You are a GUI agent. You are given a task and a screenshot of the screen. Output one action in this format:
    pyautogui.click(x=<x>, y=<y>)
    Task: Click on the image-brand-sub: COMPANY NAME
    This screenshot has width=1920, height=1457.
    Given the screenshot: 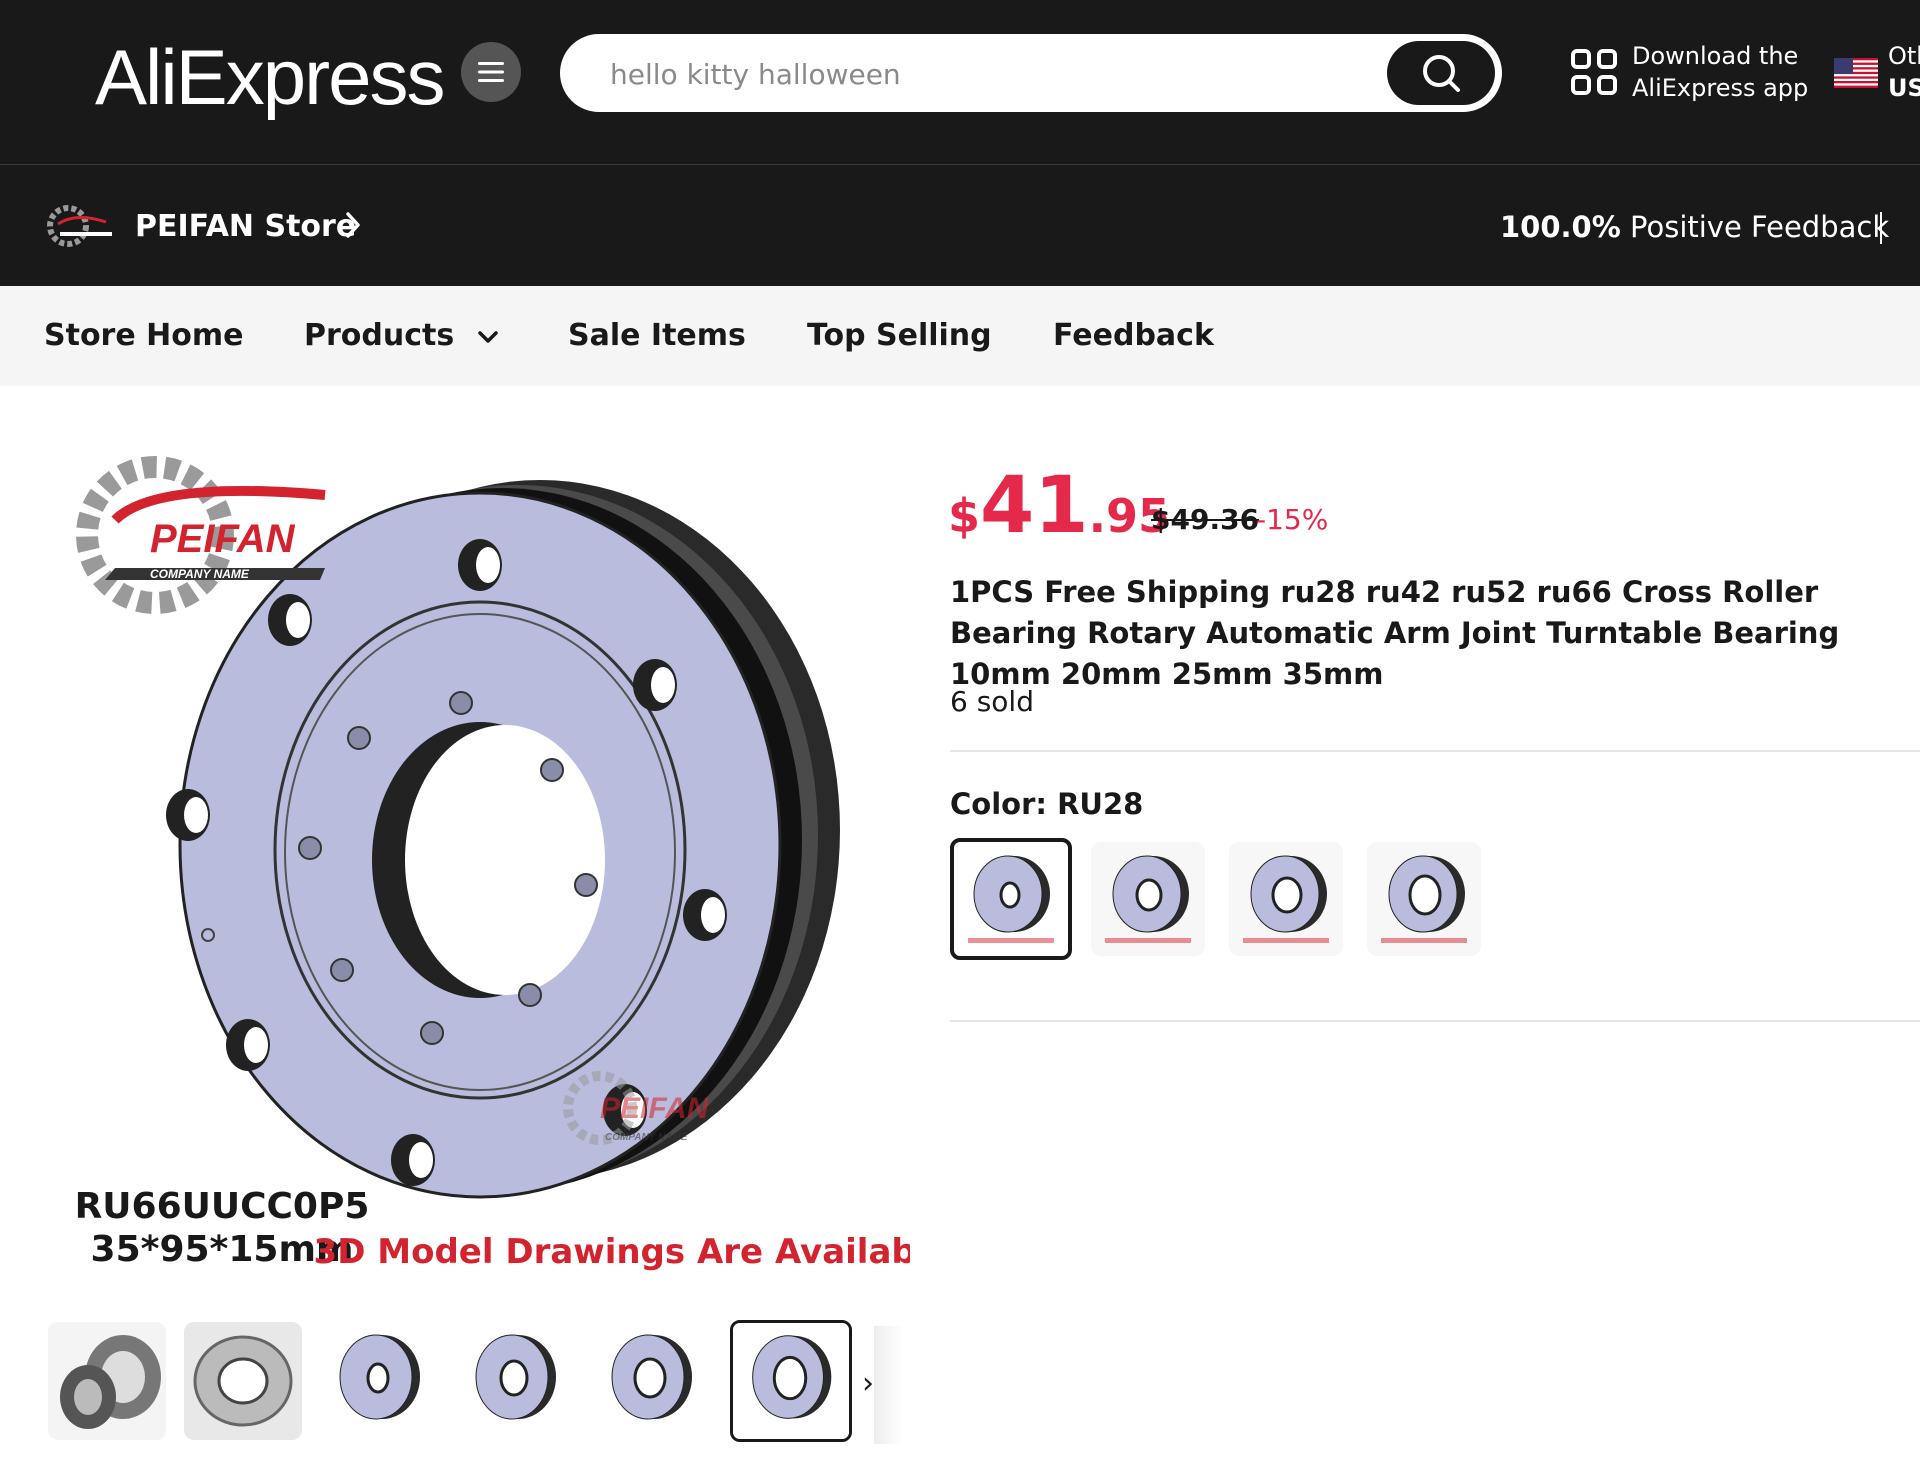 What is the action you would take?
    pyautogui.click(x=200, y=574)
    